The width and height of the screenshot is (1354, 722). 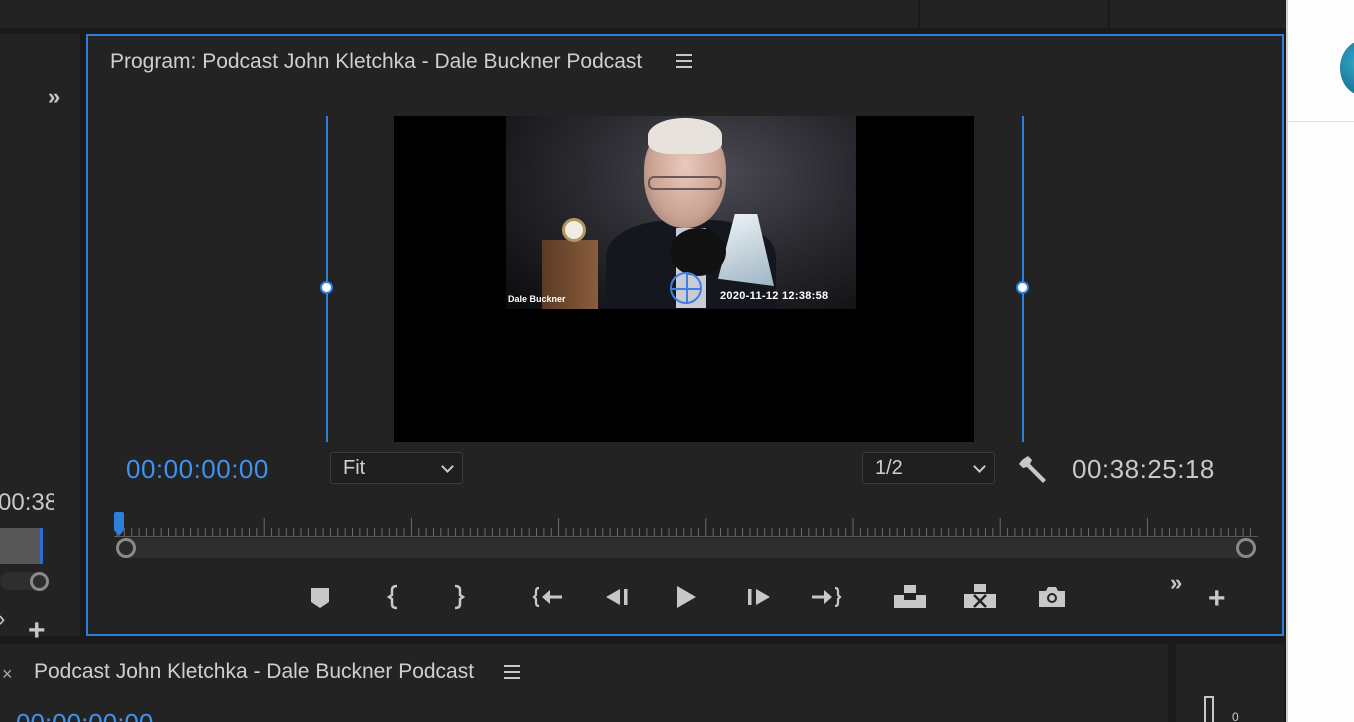 I want to click on timeline-timecode: 00:00:00:00, so click(x=84, y=715).